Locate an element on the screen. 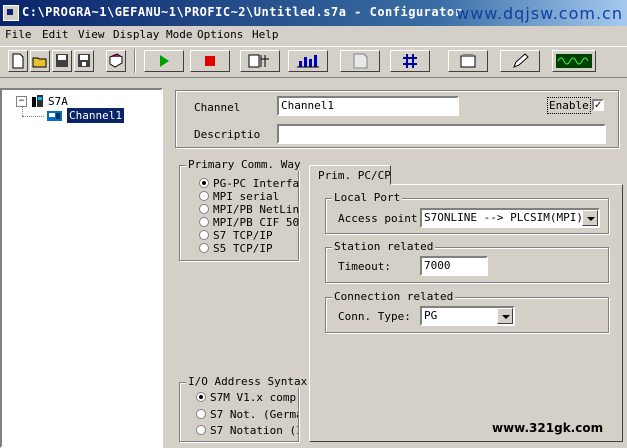  app-icon is located at coordinates (11, 13).